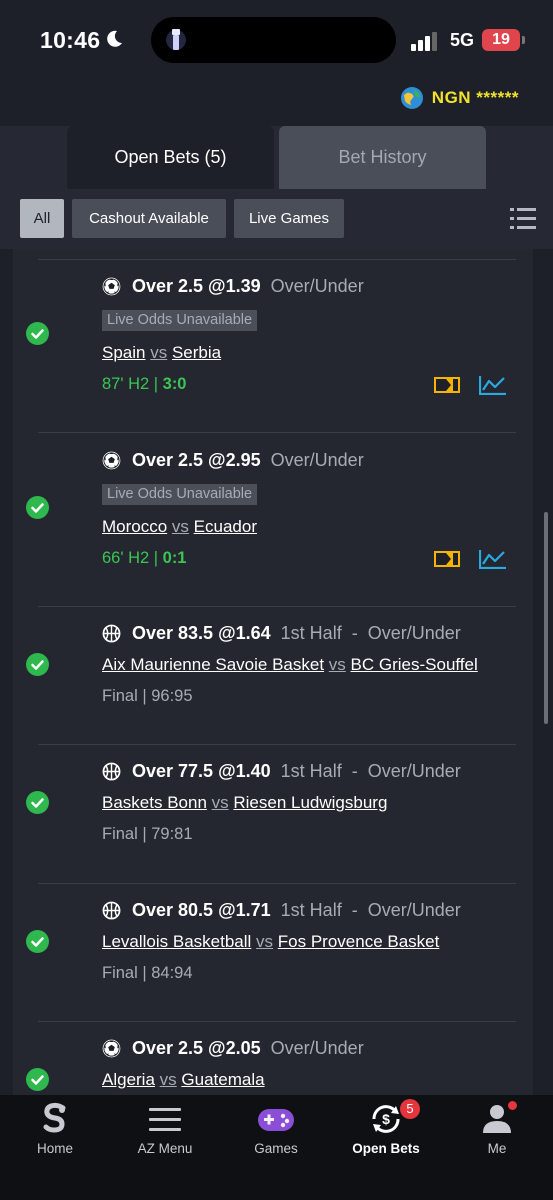 This screenshot has width=553, height=1200. What do you see at coordinates (512, 1105) in the screenshot?
I see `notification-dot` at bounding box center [512, 1105].